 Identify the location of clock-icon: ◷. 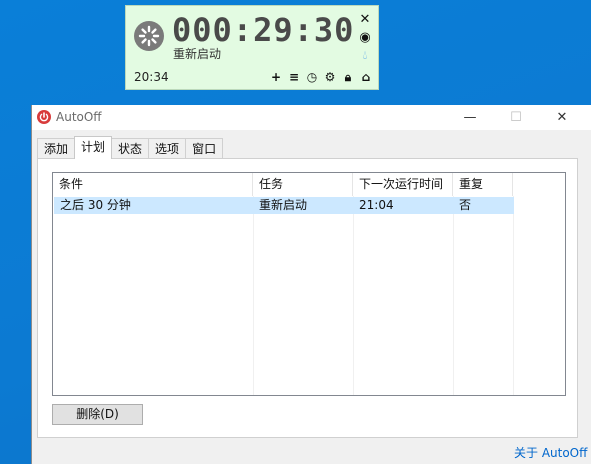
(312, 77).